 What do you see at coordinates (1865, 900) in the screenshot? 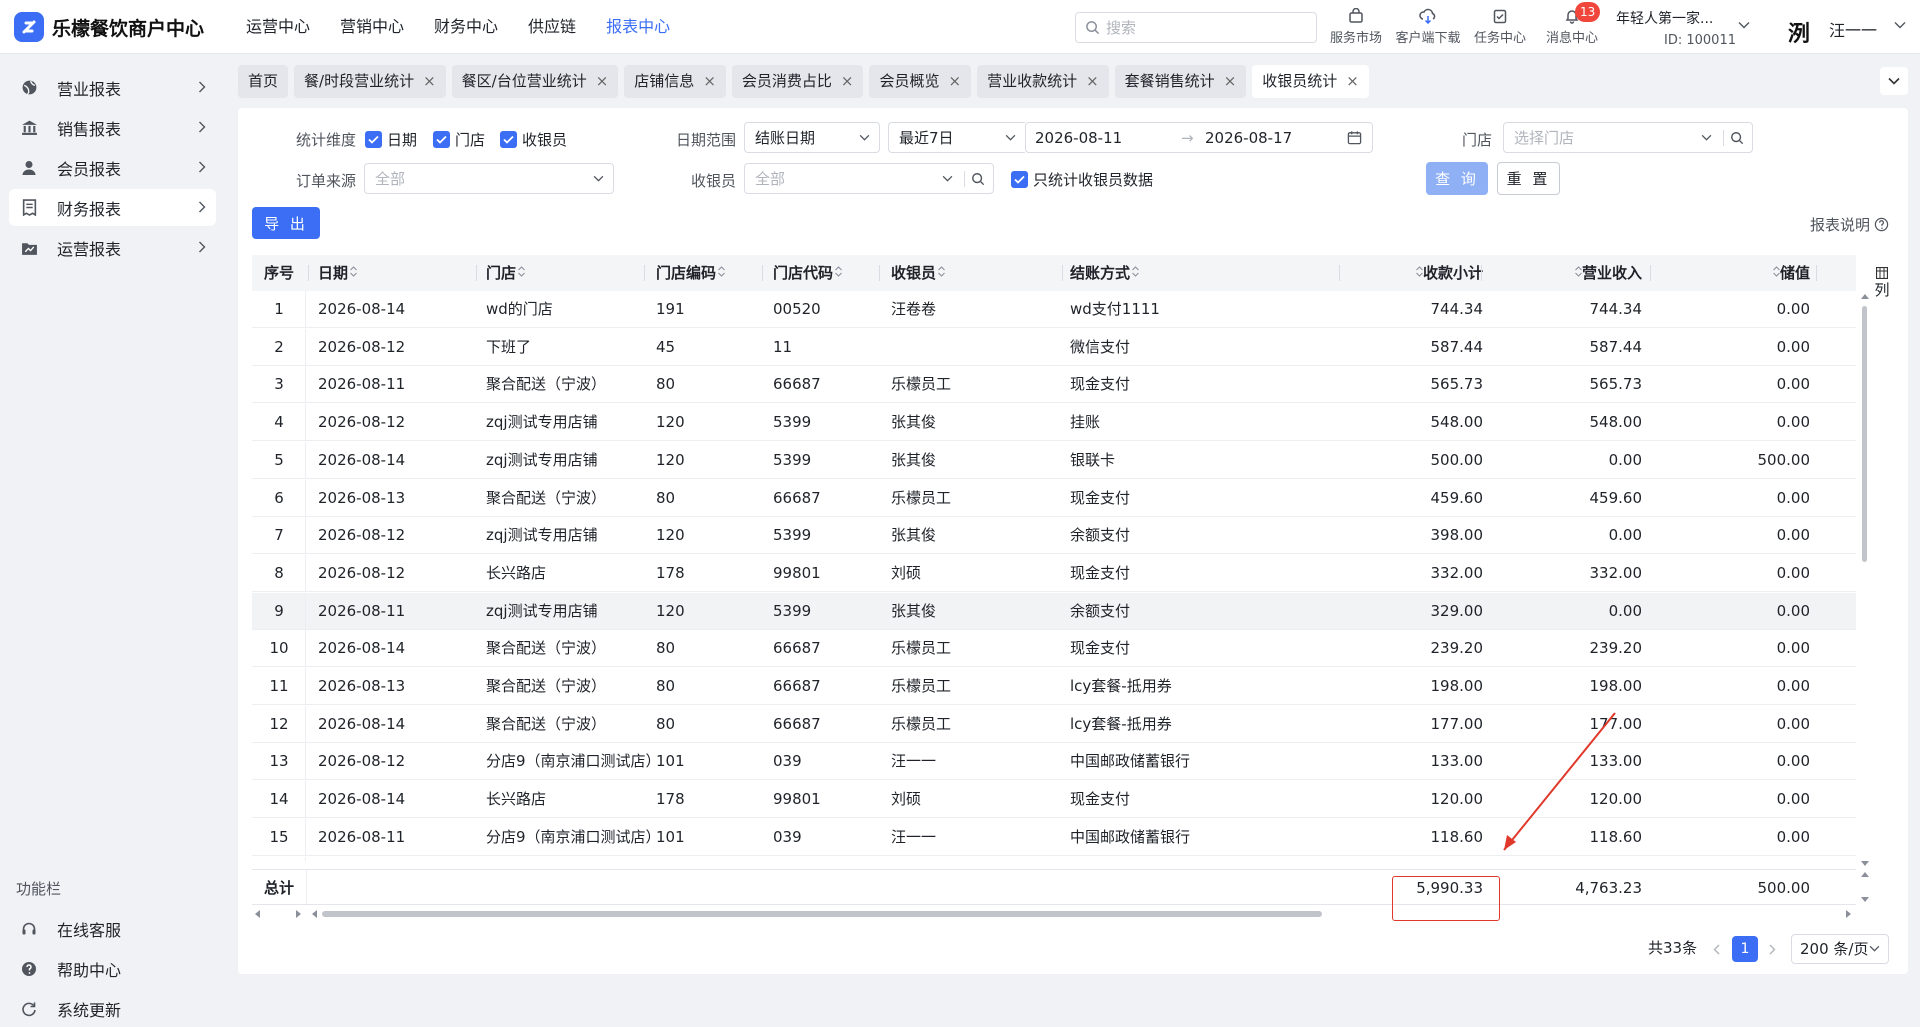
I see `scroll-down-arrow-icon` at bounding box center [1865, 900].